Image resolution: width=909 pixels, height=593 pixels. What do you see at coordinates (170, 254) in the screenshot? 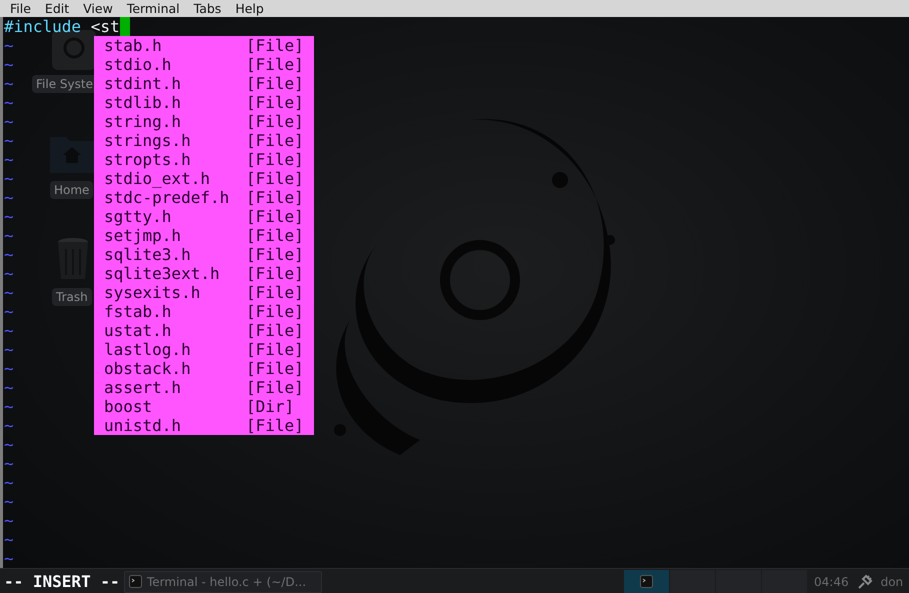
I see `completion-item: sqlite3.h` at bounding box center [170, 254].